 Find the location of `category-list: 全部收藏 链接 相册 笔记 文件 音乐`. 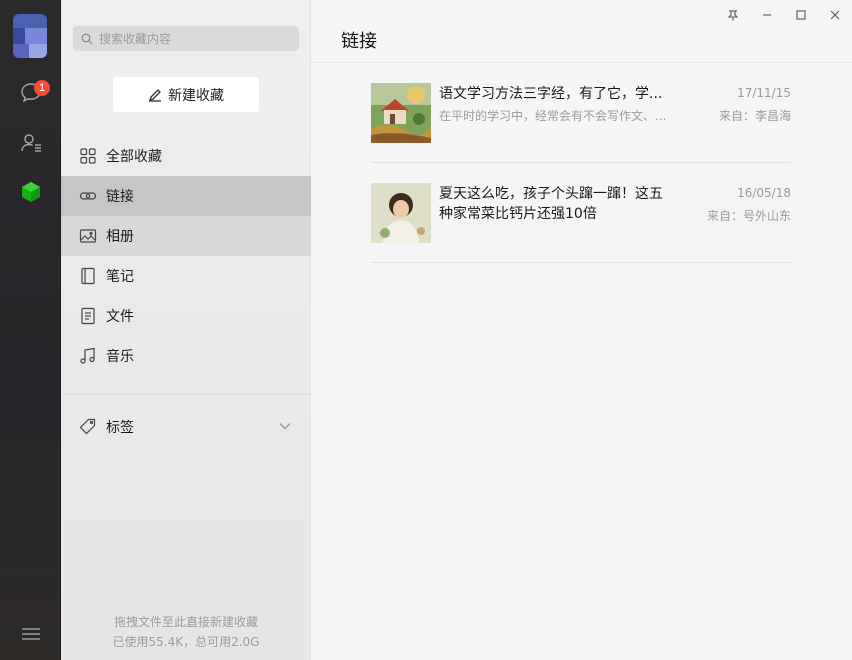

category-list: 全部收藏 链接 相册 笔记 文件 音乐 is located at coordinates (186, 256).